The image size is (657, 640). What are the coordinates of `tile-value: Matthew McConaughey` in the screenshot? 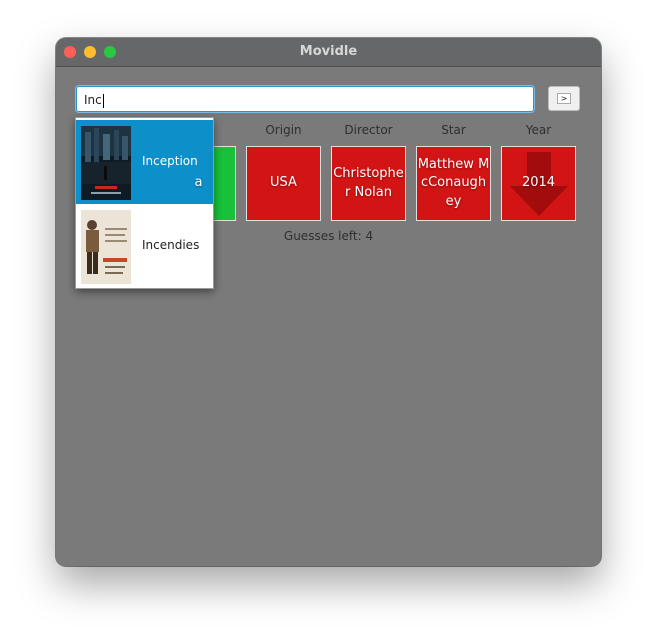 It's located at (453, 183).